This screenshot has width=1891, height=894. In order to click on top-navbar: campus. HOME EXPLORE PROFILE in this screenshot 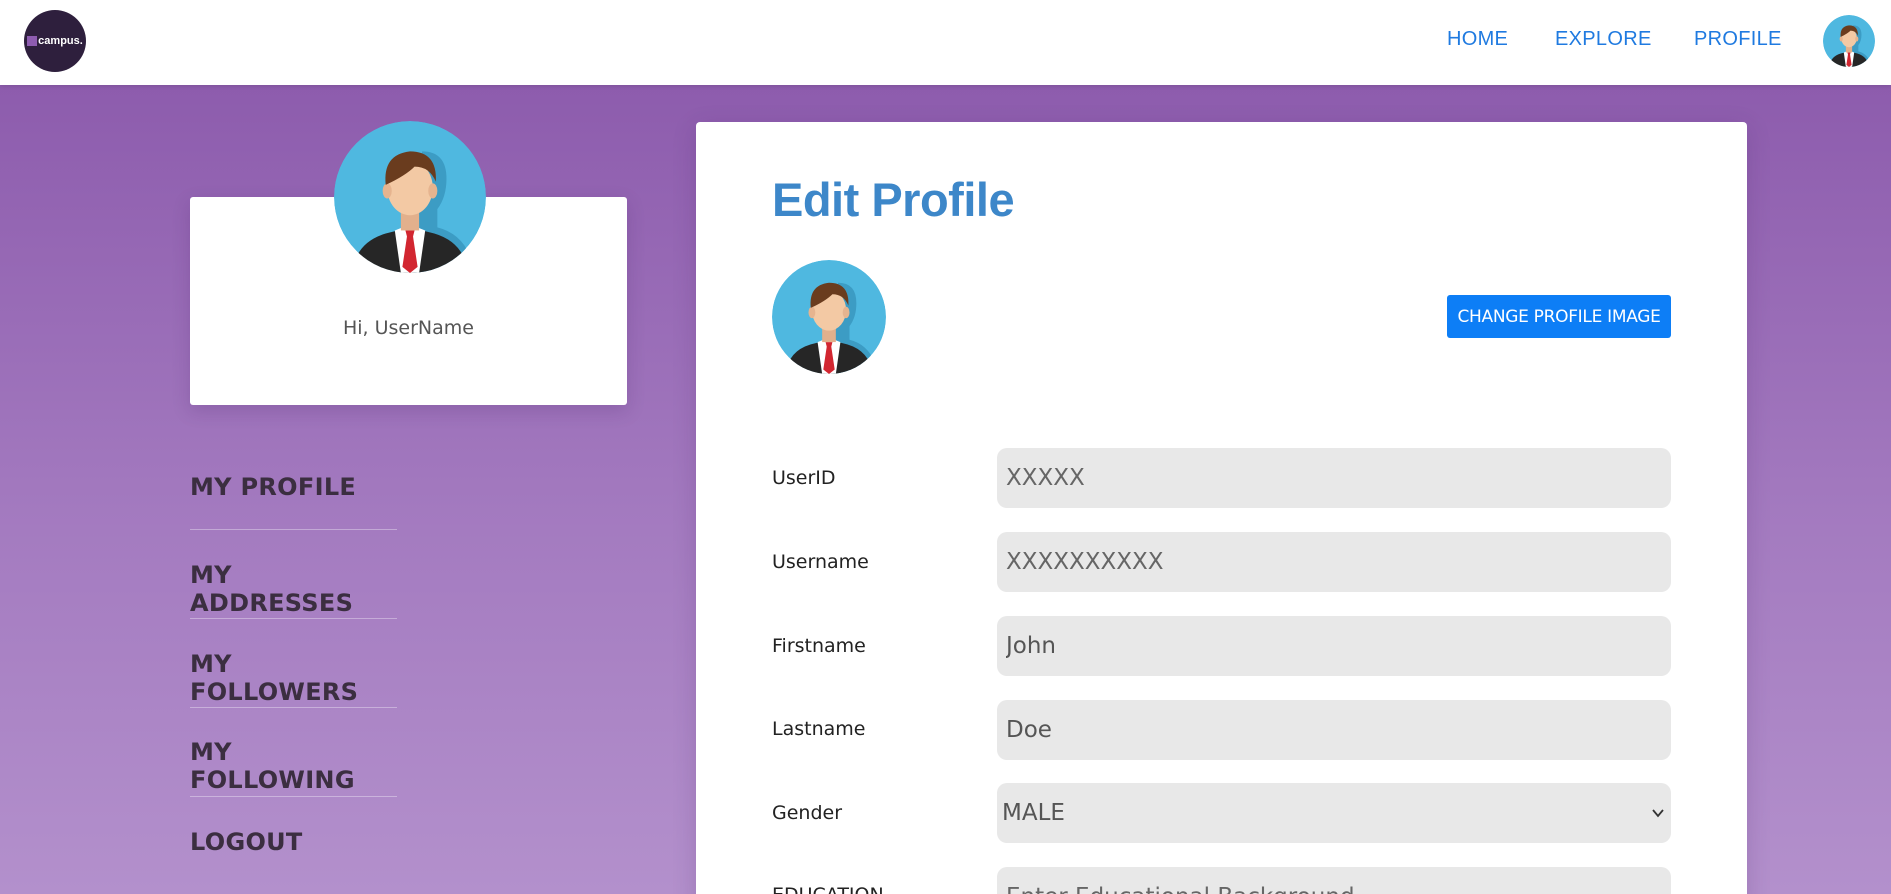, I will do `click(945, 42)`.